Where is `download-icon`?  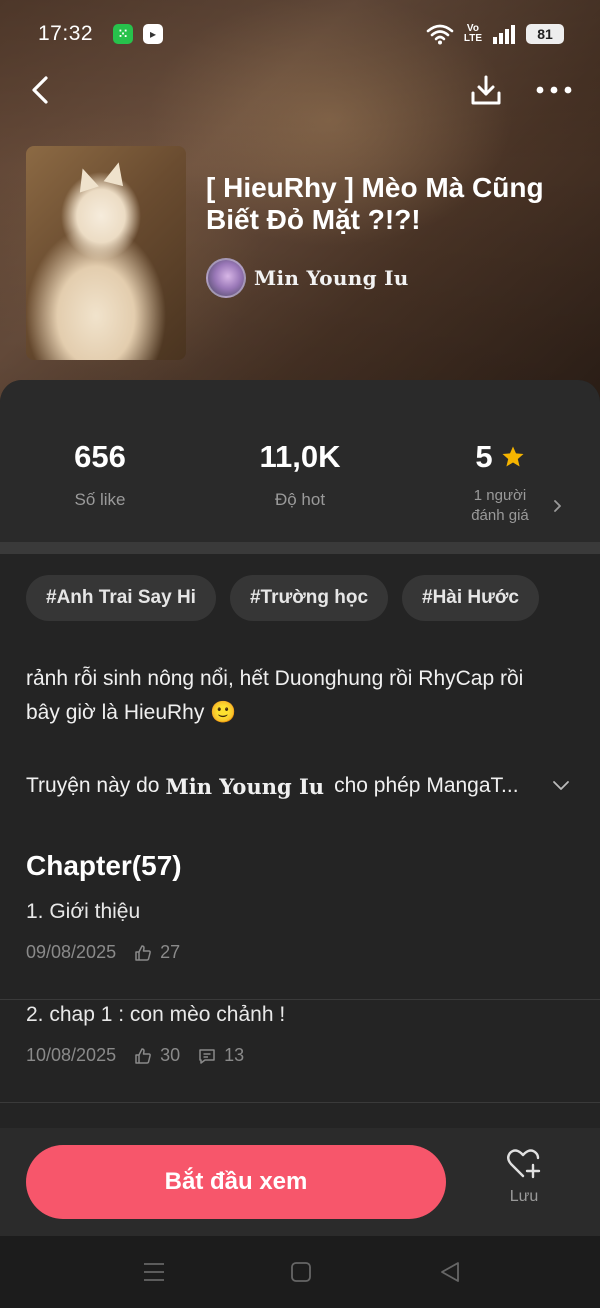
download-icon is located at coordinates (486, 90).